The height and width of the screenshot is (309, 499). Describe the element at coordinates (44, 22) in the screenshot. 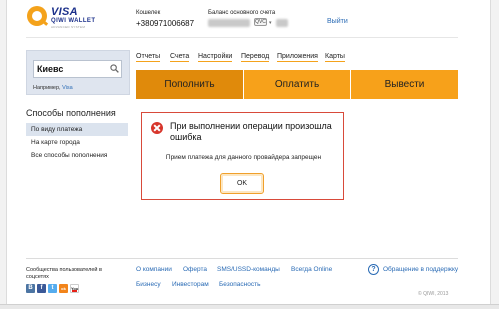

I see `qiwi-q-tail` at that location.